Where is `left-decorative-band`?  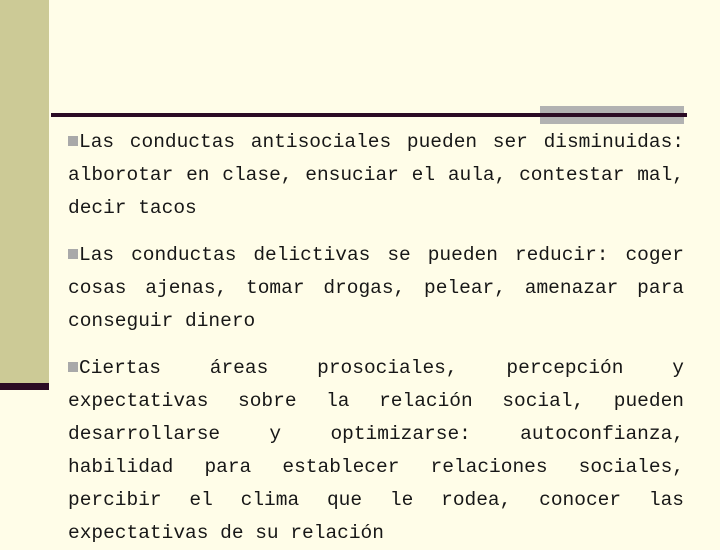 left-decorative-band is located at coordinates (24, 191).